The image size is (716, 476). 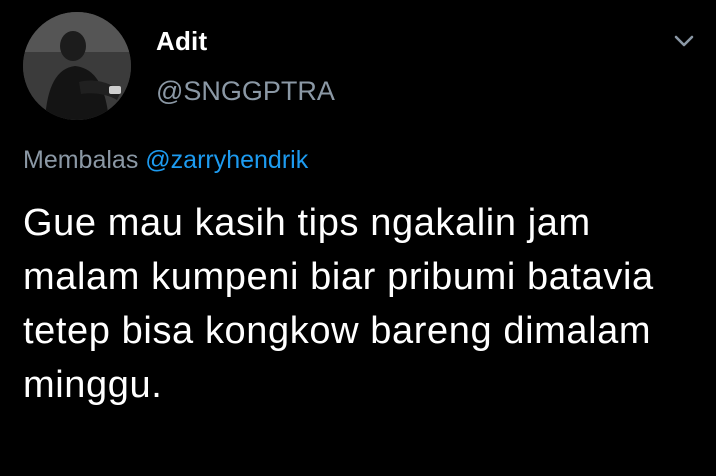 What do you see at coordinates (245, 91) in the screenshot?
I see `author-handle: @SNGGPTRA` at bounding box center [245, 91].